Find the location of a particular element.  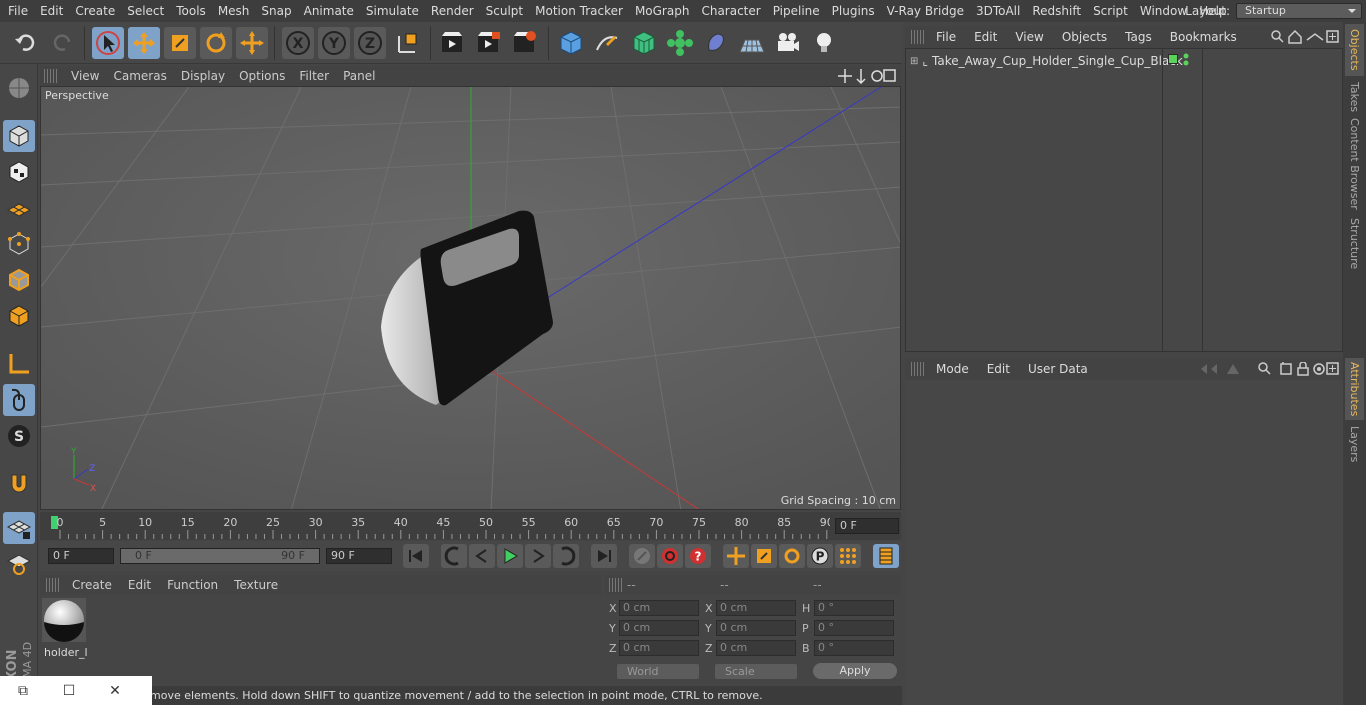

record-icon is located at coordinates (670, 556).